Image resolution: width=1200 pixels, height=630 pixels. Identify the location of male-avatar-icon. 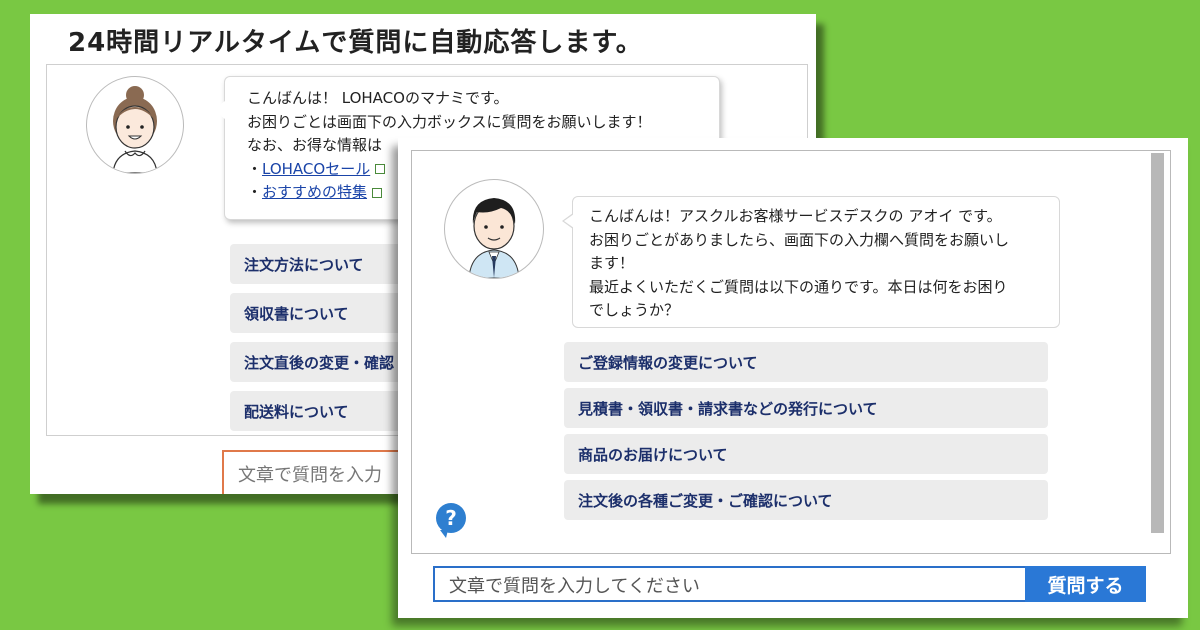
(494, 238).